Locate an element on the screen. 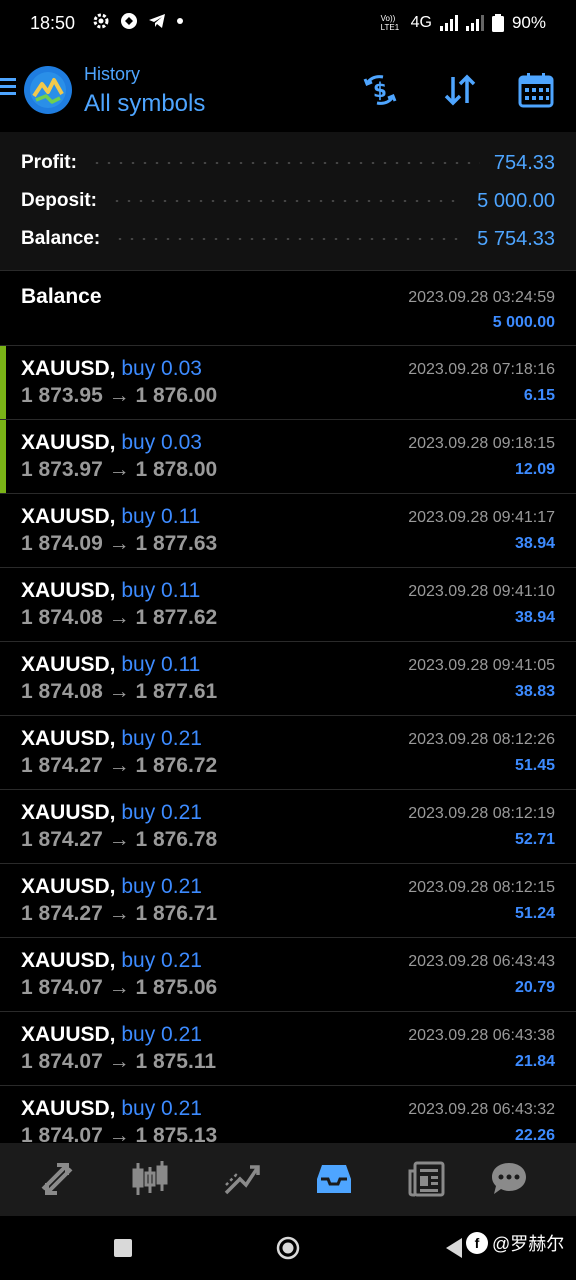  trade-profit: 38.94 is located at coordinates (534, 617).